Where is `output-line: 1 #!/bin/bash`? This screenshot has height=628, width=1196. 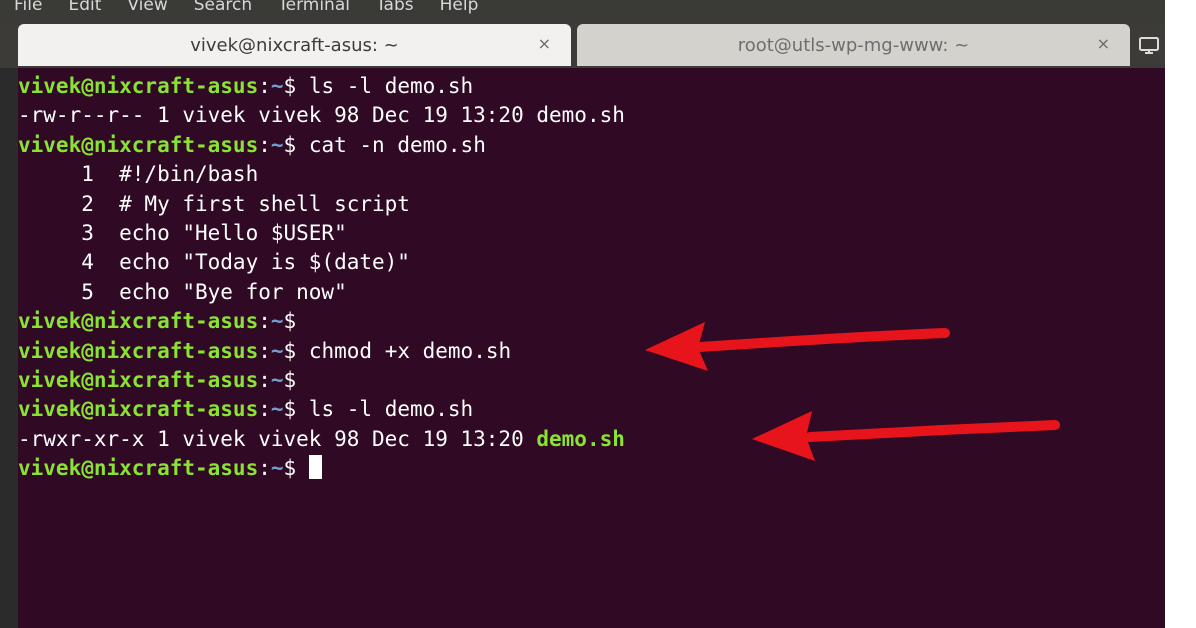
output-line: 1 #!/bin/bash is located at coordinates (138, 174).